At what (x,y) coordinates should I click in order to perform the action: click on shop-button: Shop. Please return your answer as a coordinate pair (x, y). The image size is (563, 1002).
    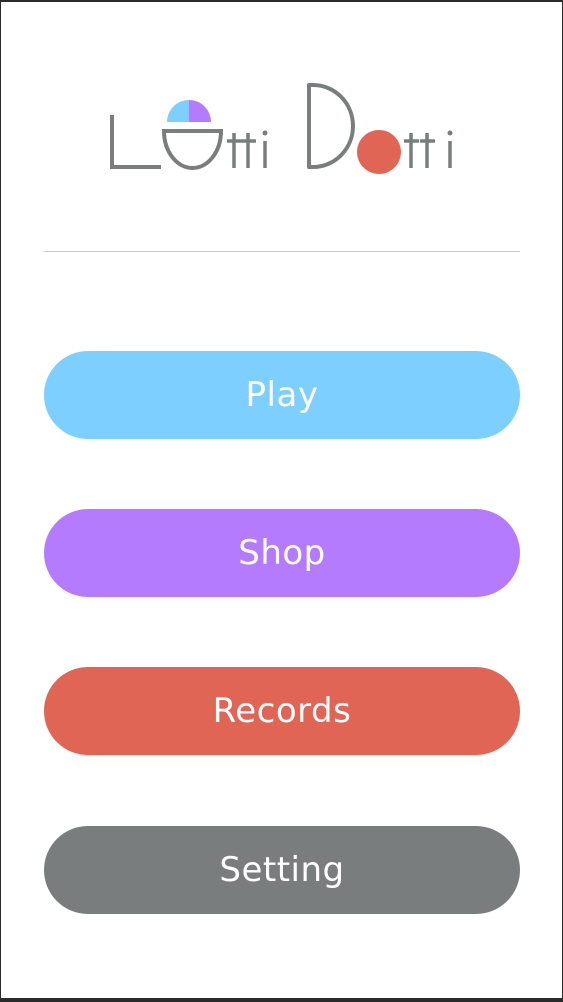
    Looking at the image, I should click on (282, 553).